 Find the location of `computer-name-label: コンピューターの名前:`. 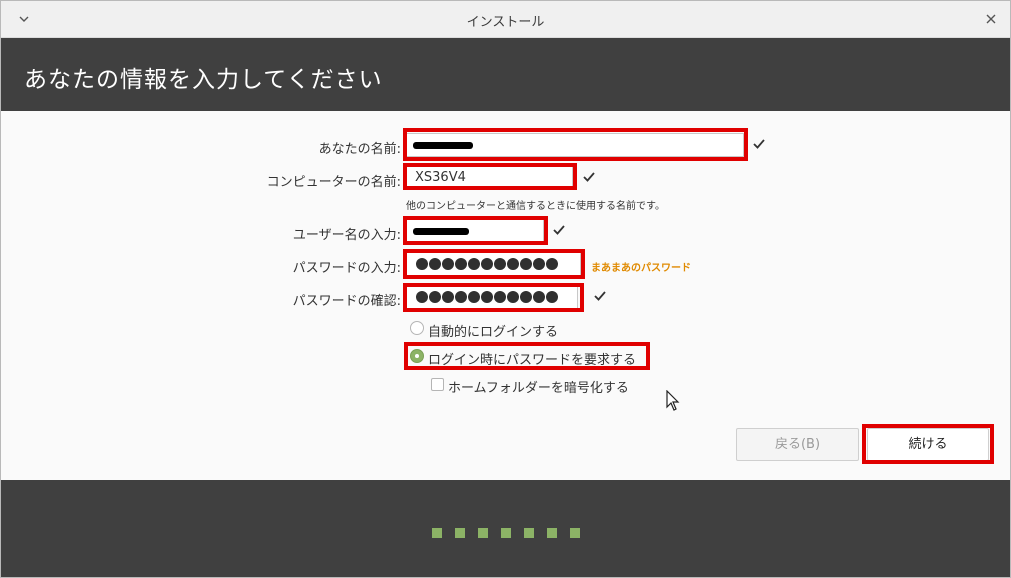

computer-name-label: コンピューターの名前: is located at coordinates (333, 182).